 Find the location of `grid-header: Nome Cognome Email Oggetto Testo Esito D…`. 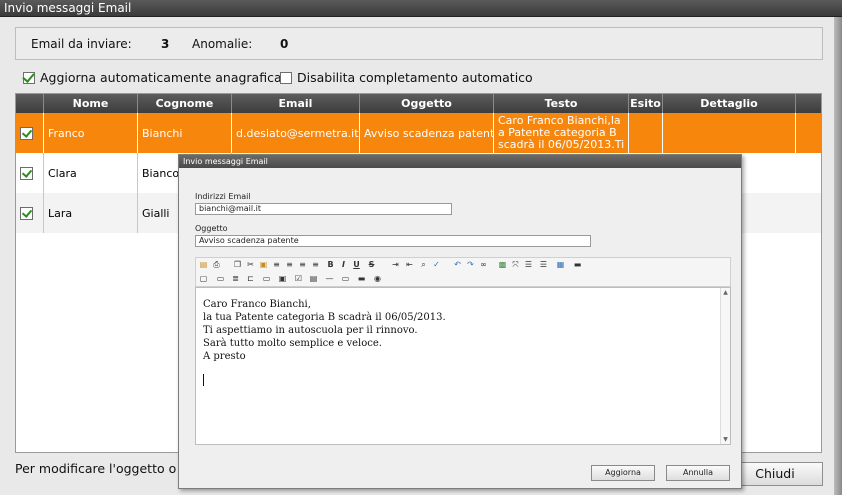

grid-header: Nome Cognome Email Oggetto Testo Esito D… is located at coordinates (418, 103).